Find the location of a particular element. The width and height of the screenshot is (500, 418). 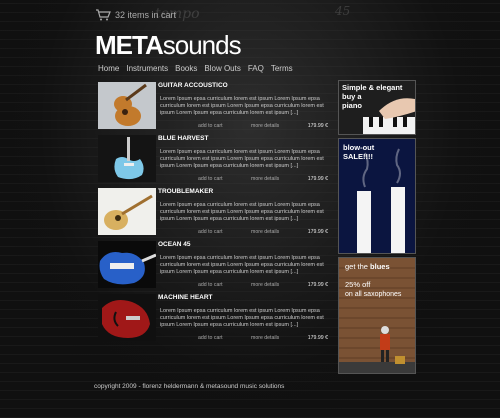

nav-terms: Terms is located at coordinates (282, 68).